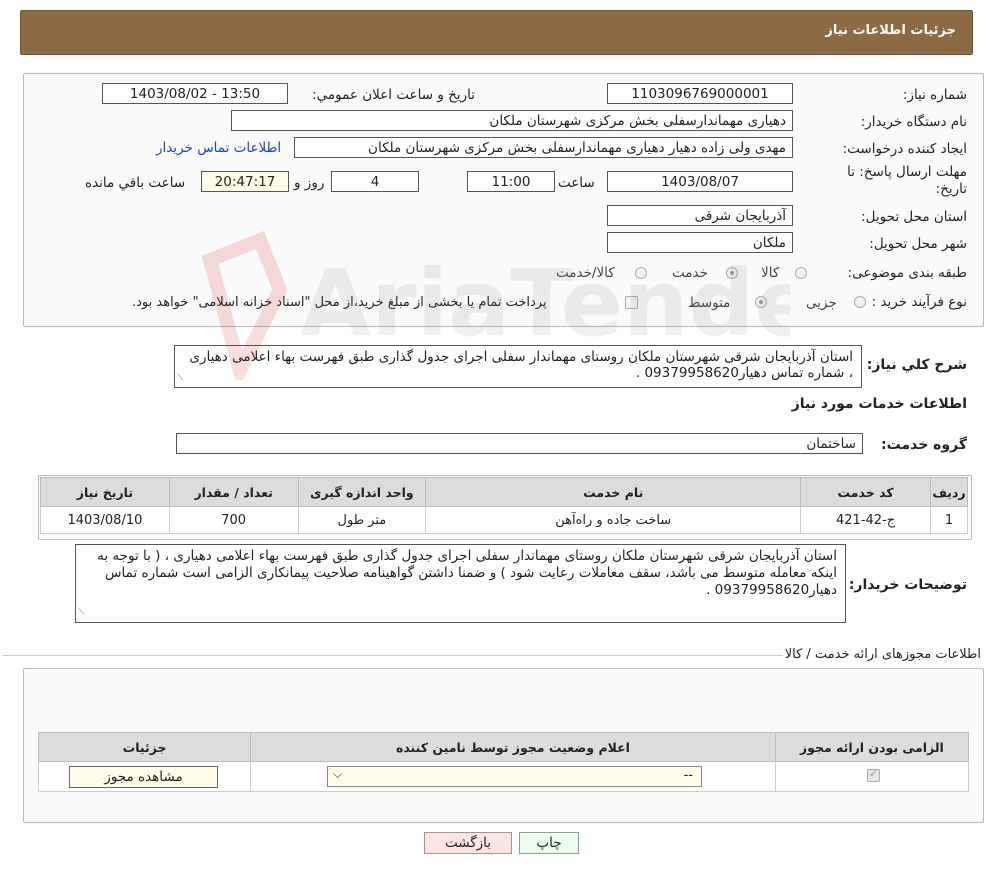 This screenshot has height=875, width=985. I want to click on announce-label: تاریخ و ساعت اعلان عمومي:, so click(393, 95).